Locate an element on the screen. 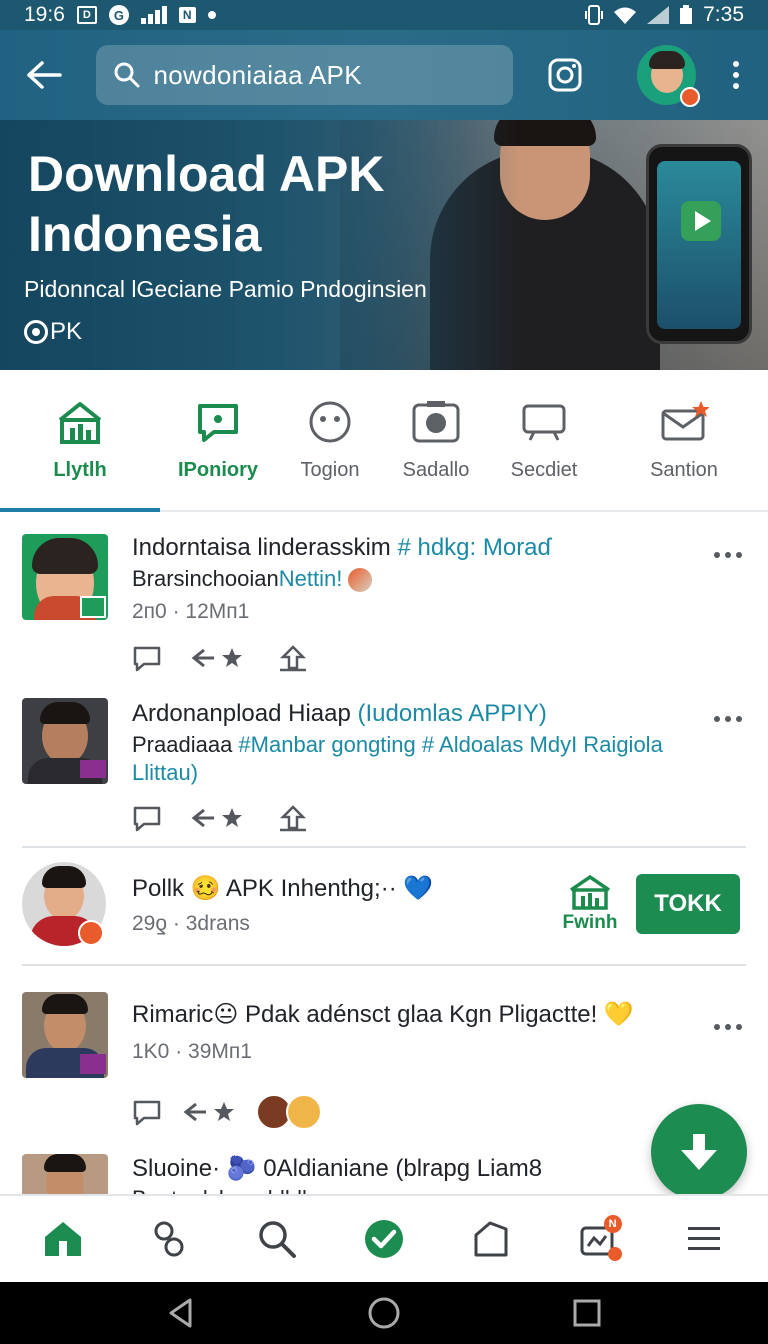  active-tab-indicator is located at coordinates (80, 510).